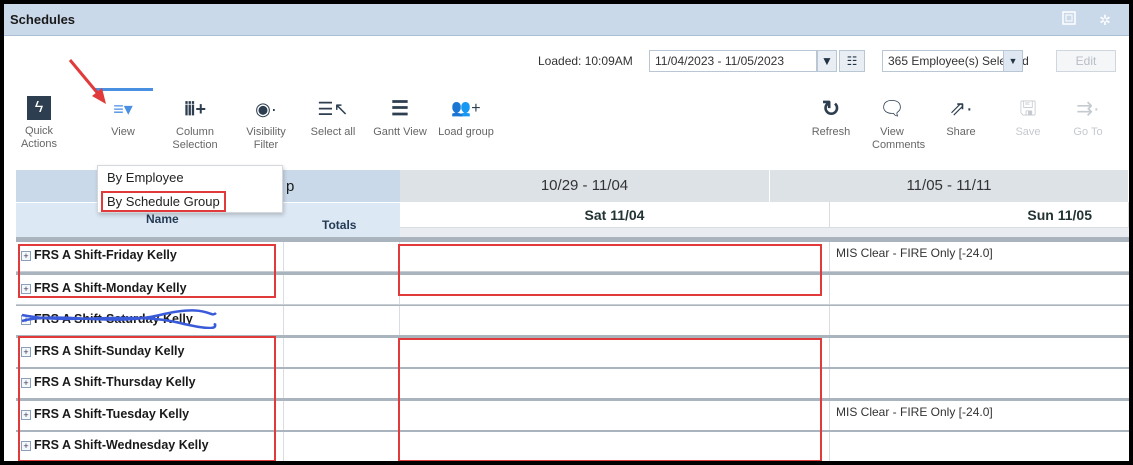  I want to click on day-header: Sat 11/04, so click(615, 215).